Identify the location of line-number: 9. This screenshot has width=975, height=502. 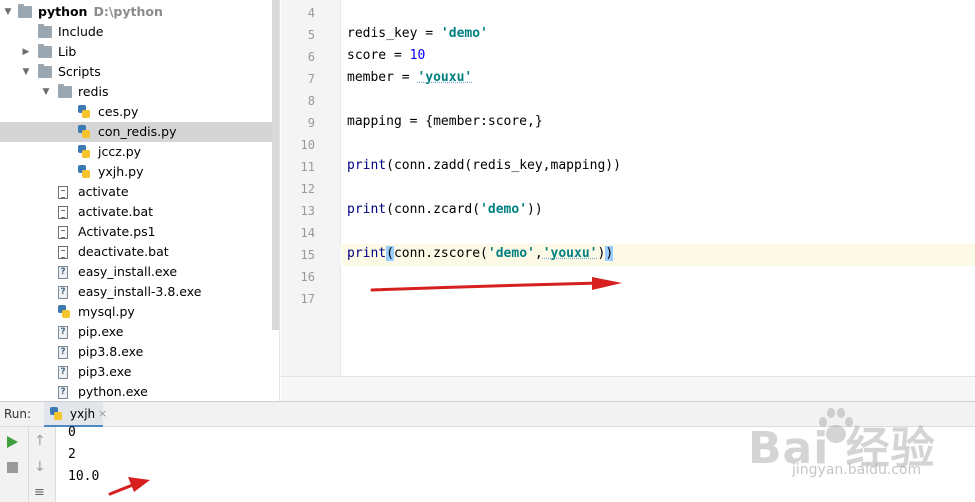
(311, 123).